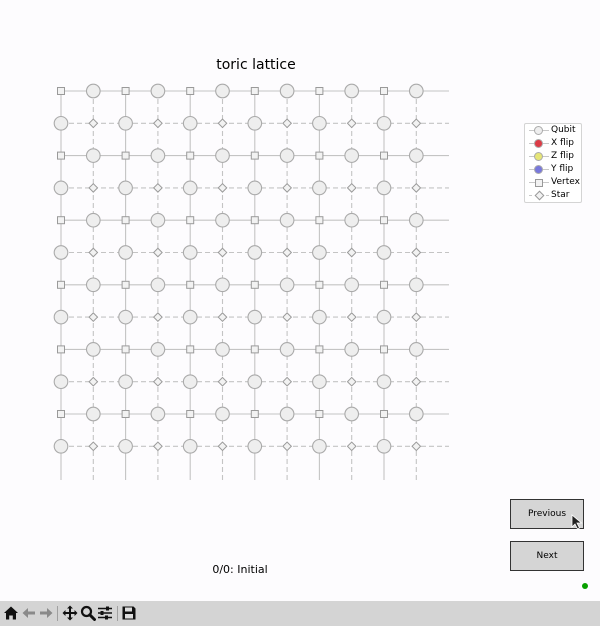 The width and height of the screenshot is (600, 626). Describe the element at coordinates (538, 143) in the screenshot. I see `x-flip-marker-icon` at that location.